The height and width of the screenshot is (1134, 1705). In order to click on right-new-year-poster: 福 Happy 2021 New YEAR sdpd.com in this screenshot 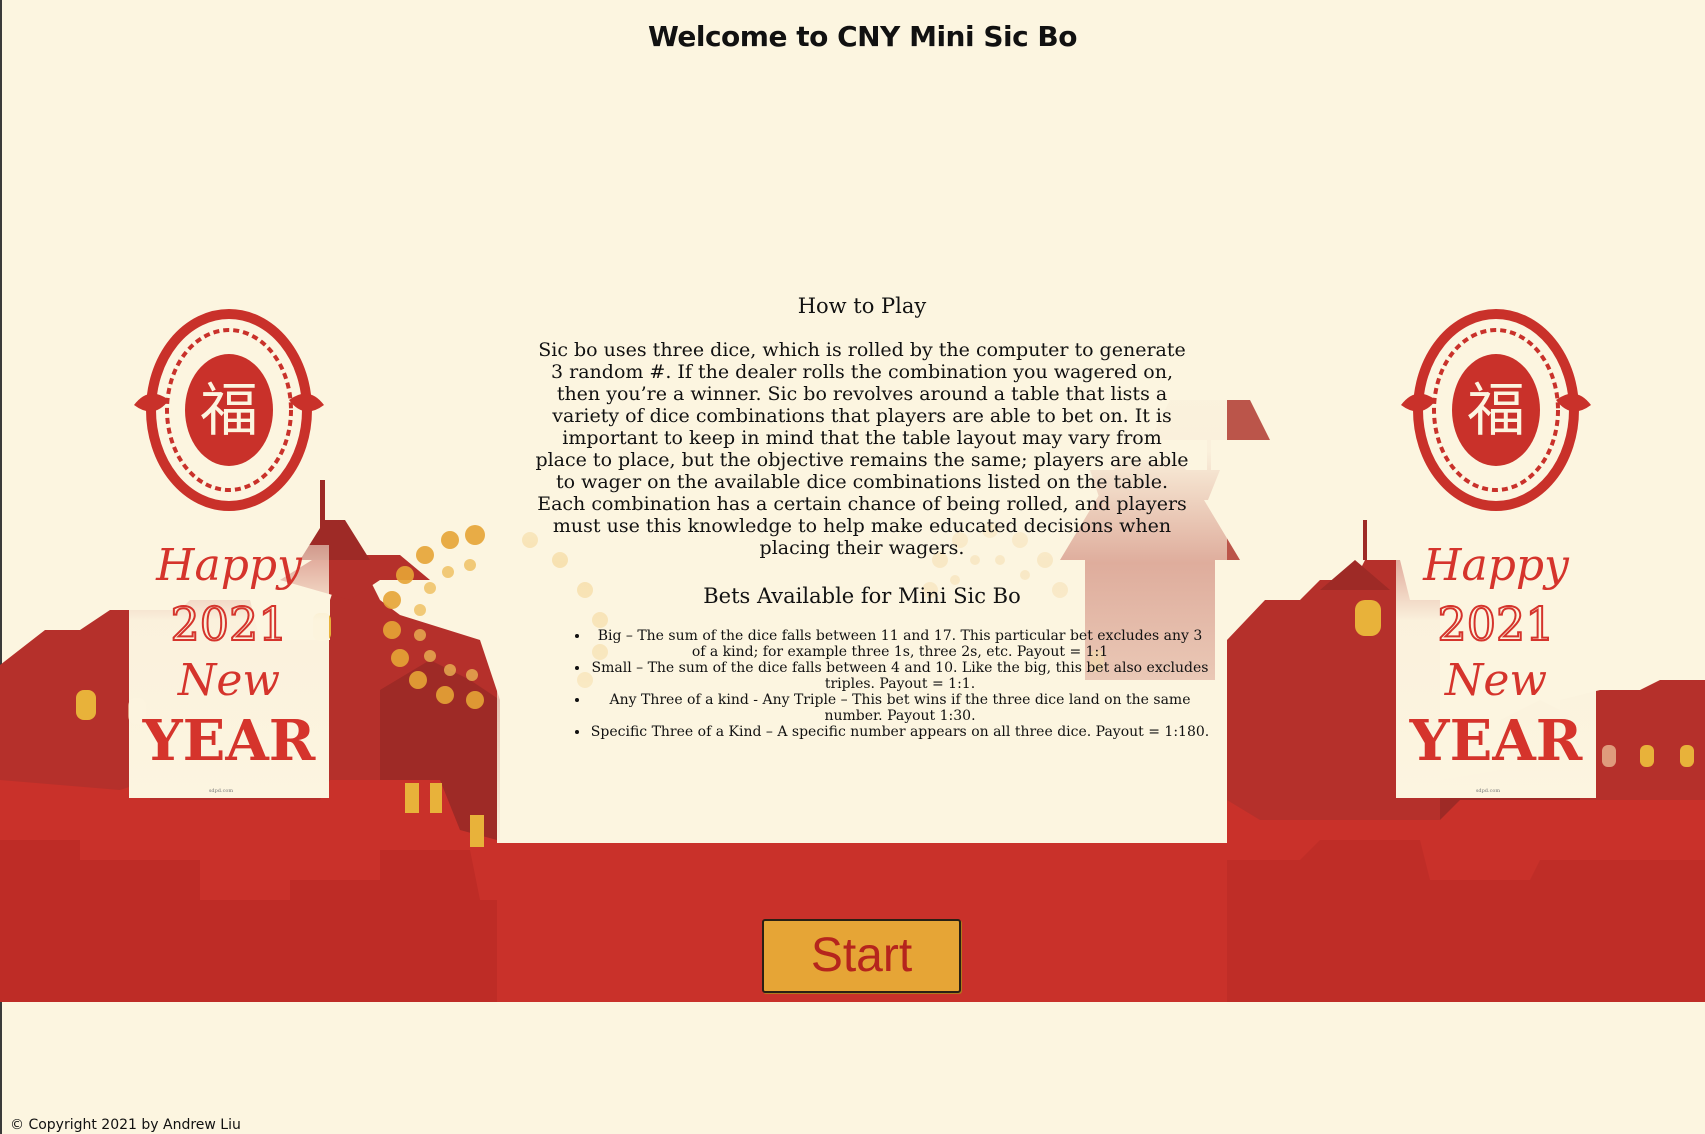, I will do `click(1496, 551)`.